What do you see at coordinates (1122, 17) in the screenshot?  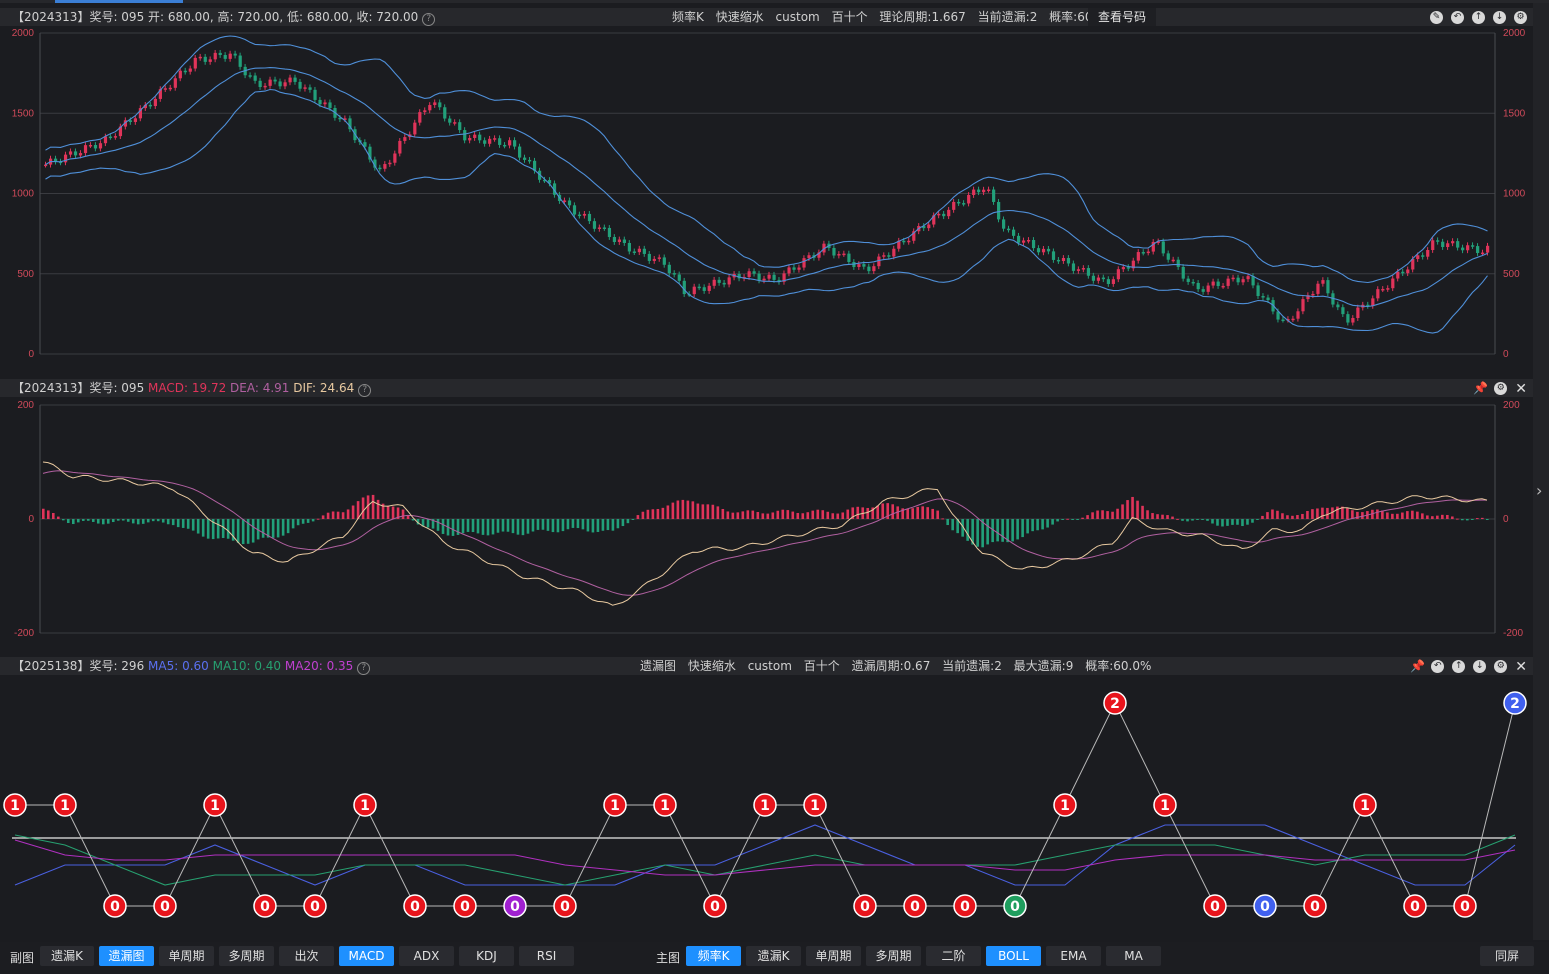 I see `view-code-button: 查看号码` at bounding box center [1122, 17].